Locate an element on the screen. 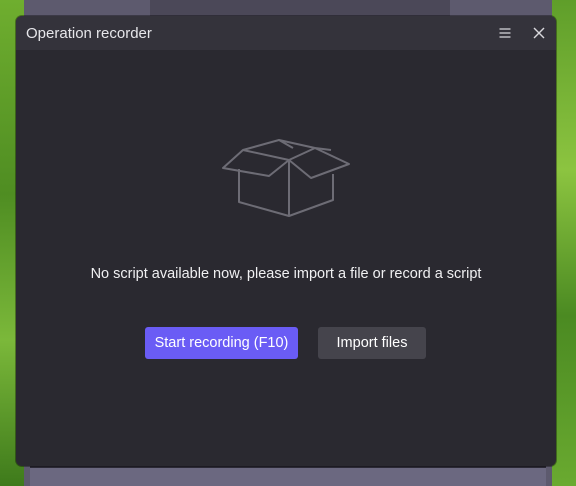 Image resolution: width=576 pixels, height=486 pixels. stone-top-edge is located at coordinates (300, 8).